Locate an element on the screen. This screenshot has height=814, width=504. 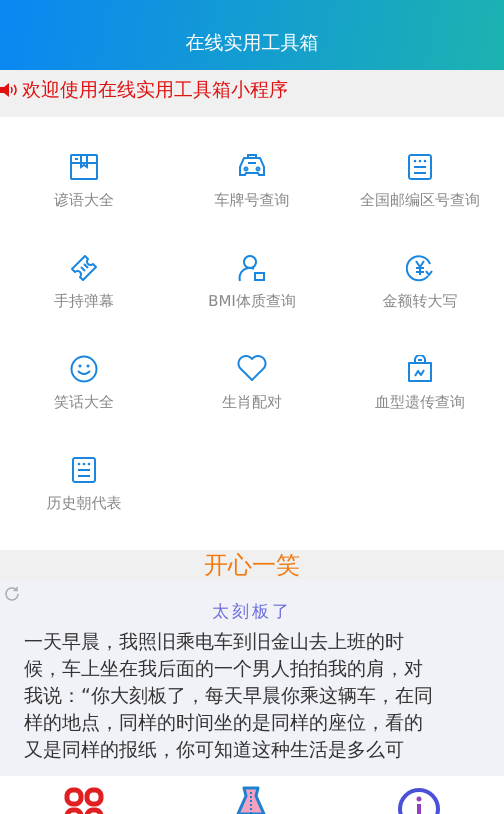
heart-icon is located at coordinates (252, 369).